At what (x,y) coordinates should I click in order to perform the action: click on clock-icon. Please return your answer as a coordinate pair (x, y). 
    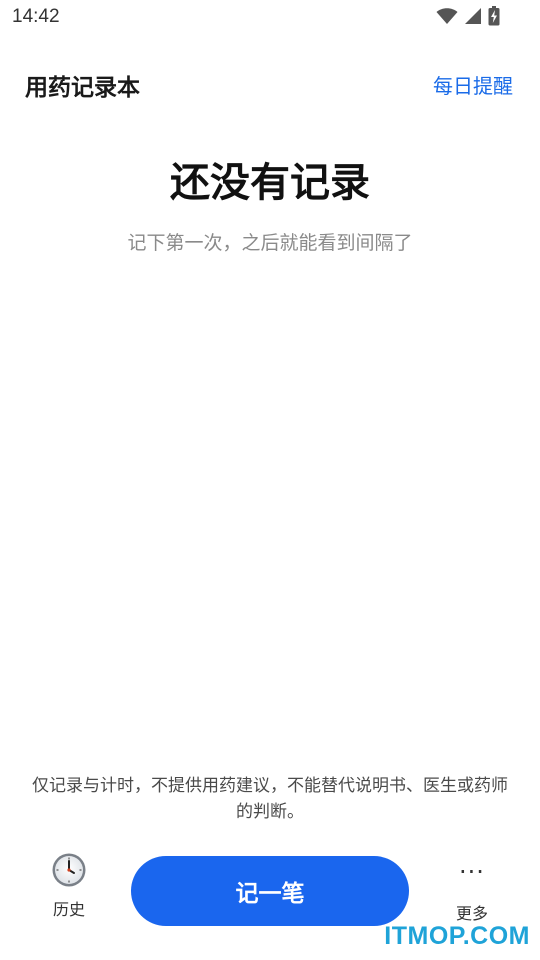
    Looking at the image, I should click on (69, 870).